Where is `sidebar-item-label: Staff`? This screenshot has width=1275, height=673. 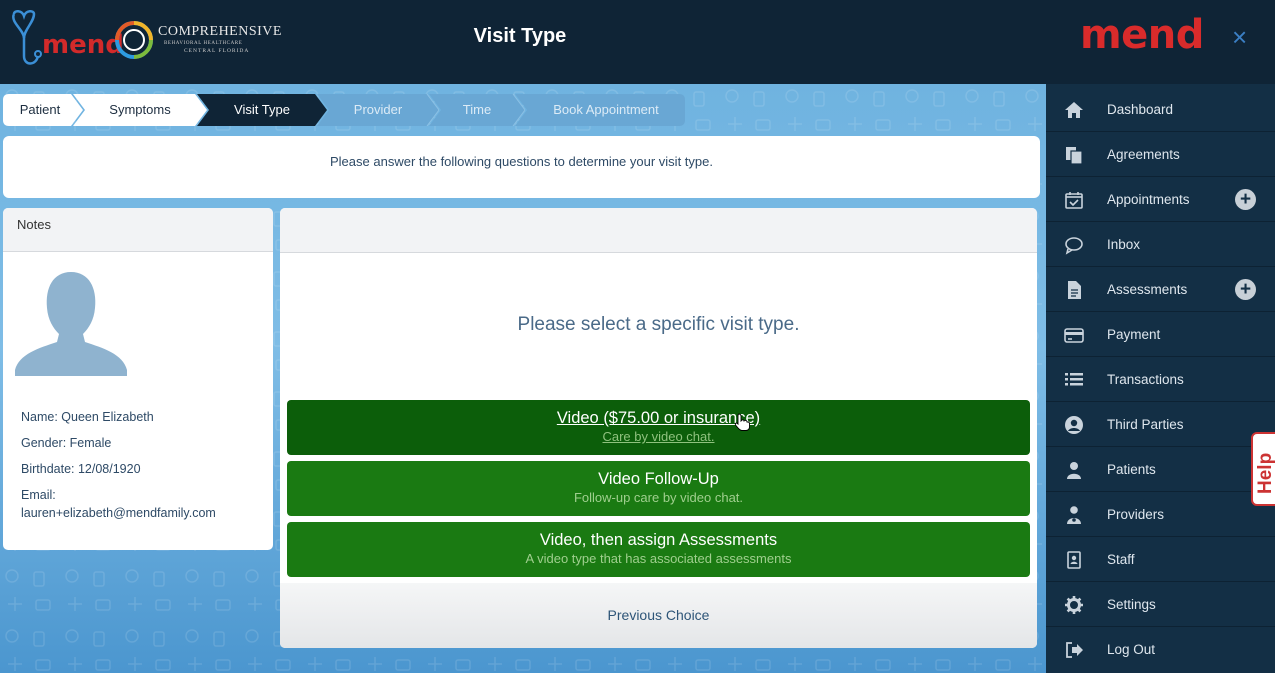
sidebar-item-label: Staff is located at coordinates (1121, 559).